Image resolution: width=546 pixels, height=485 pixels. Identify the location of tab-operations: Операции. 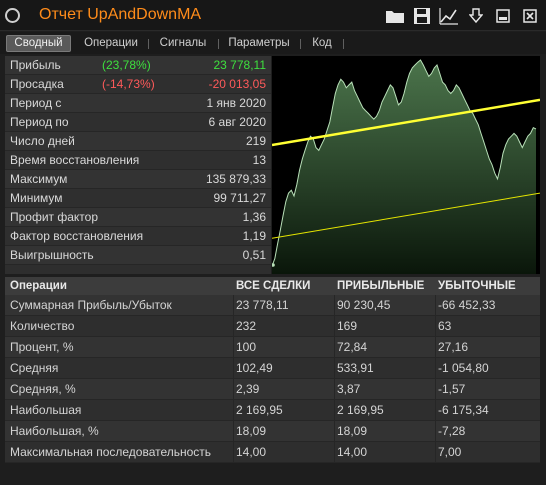
(111, 43).